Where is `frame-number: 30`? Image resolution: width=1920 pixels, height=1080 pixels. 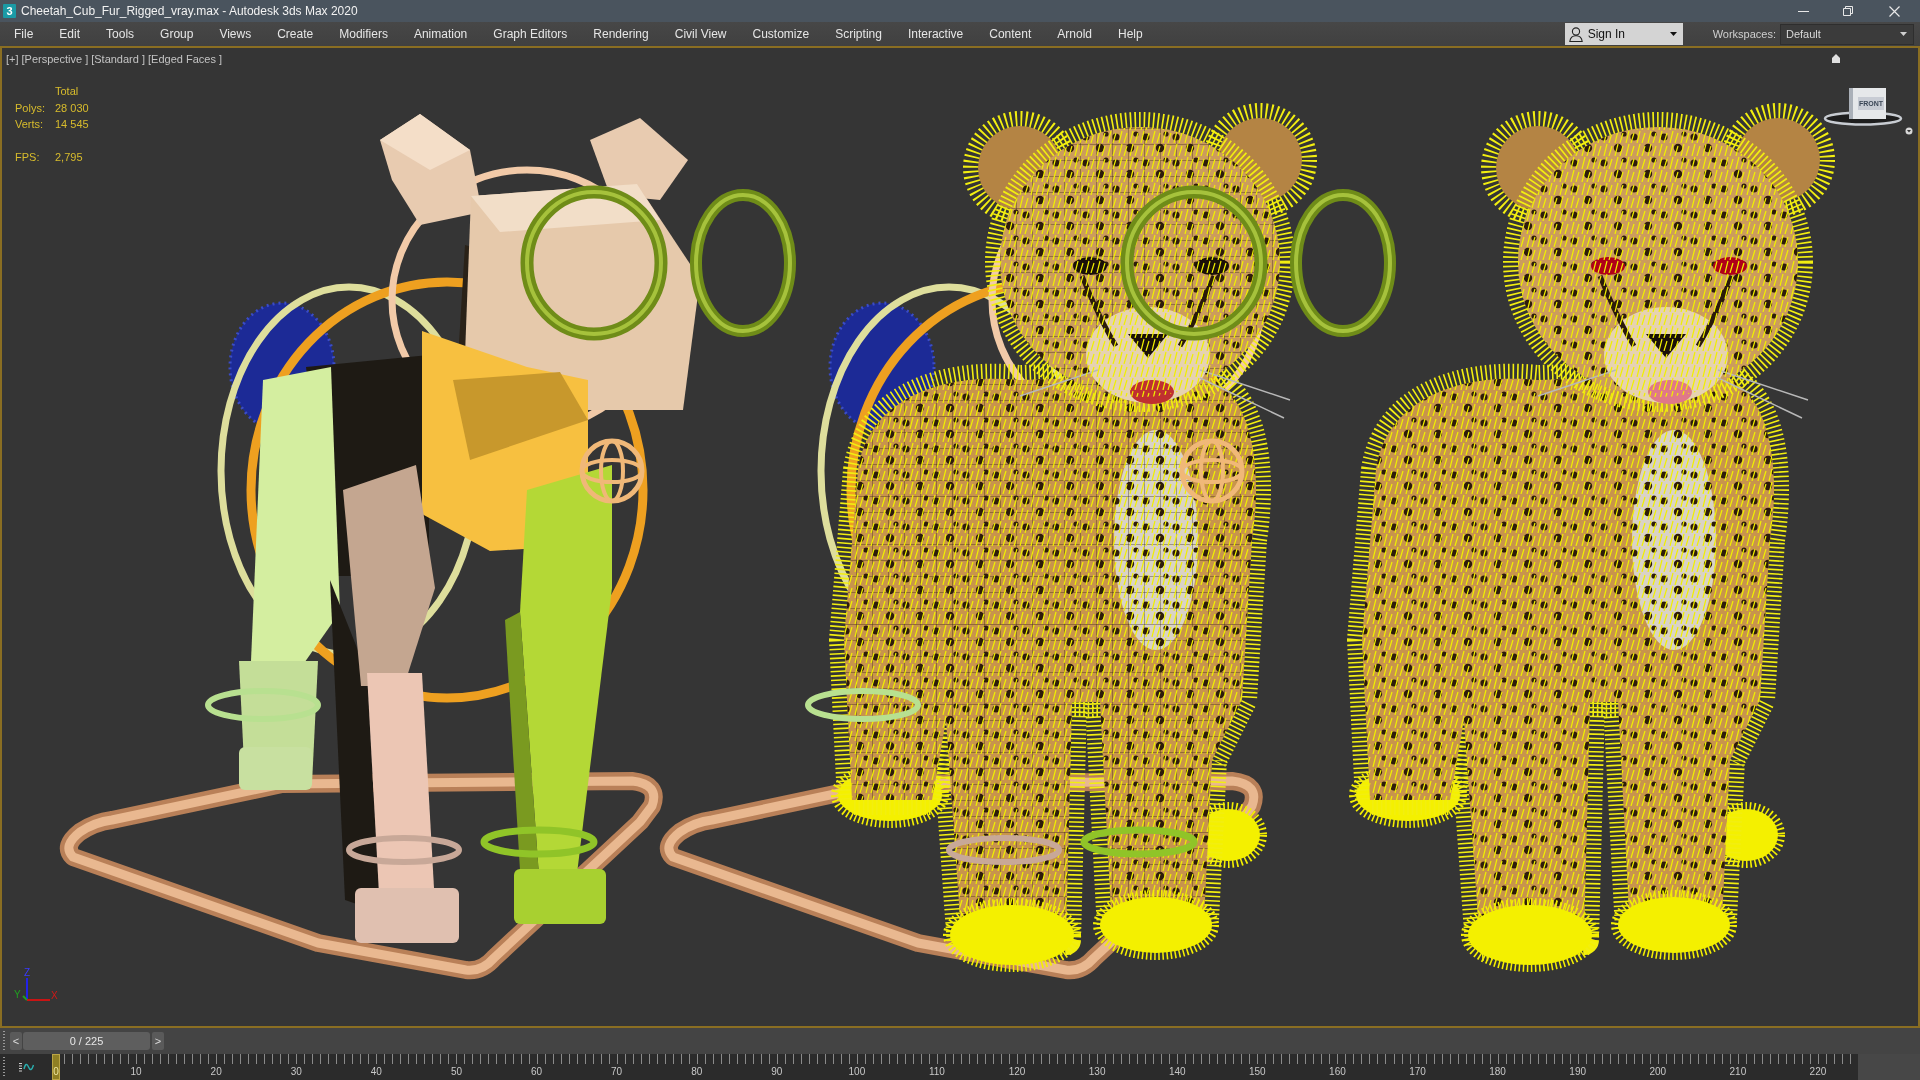
frame-number: 30 is located at coordinates (296, 1072).